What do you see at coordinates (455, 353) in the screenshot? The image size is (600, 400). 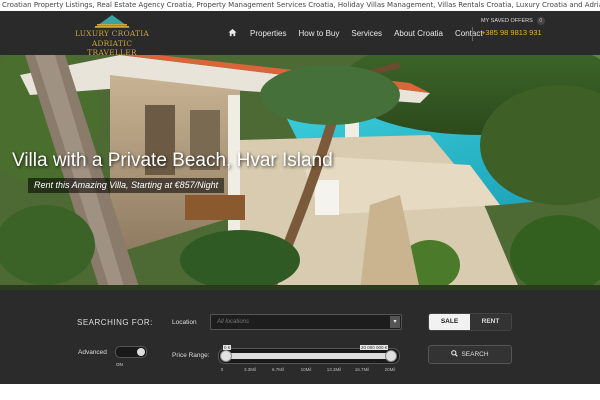 I see `search-icon` at bounding box center [455, 353].